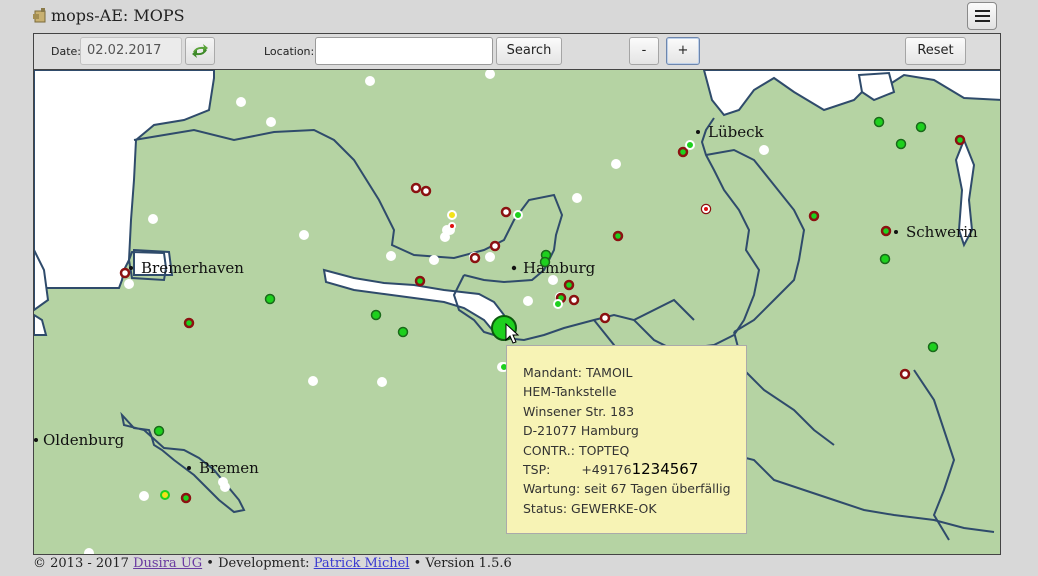 The width and height of the screenshot is (1038, 576). I want to click on date-label: Date:, so click(66, 51).